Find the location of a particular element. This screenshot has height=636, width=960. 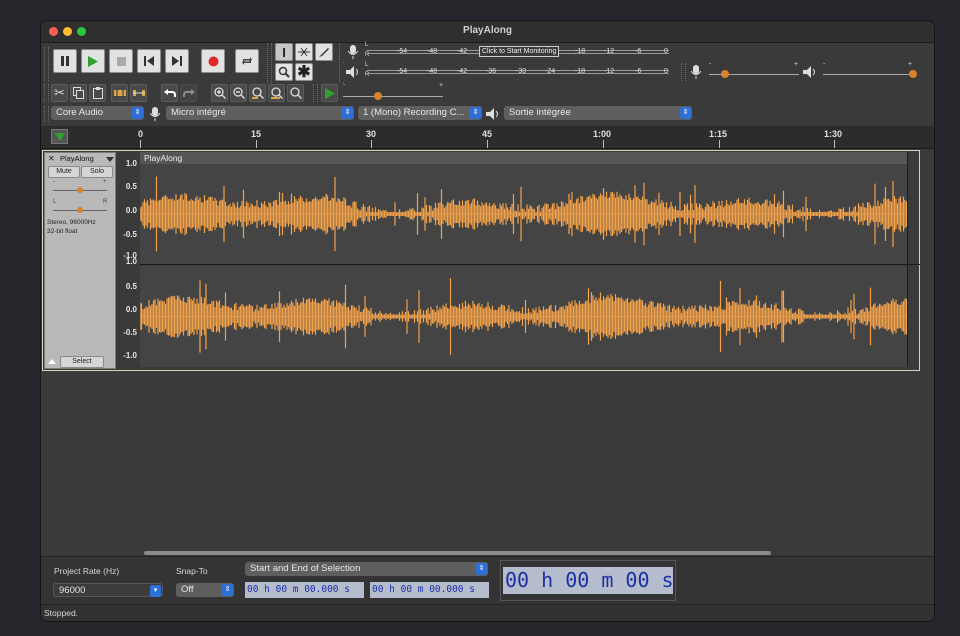

record-icon is located at coordinates (213, 61).